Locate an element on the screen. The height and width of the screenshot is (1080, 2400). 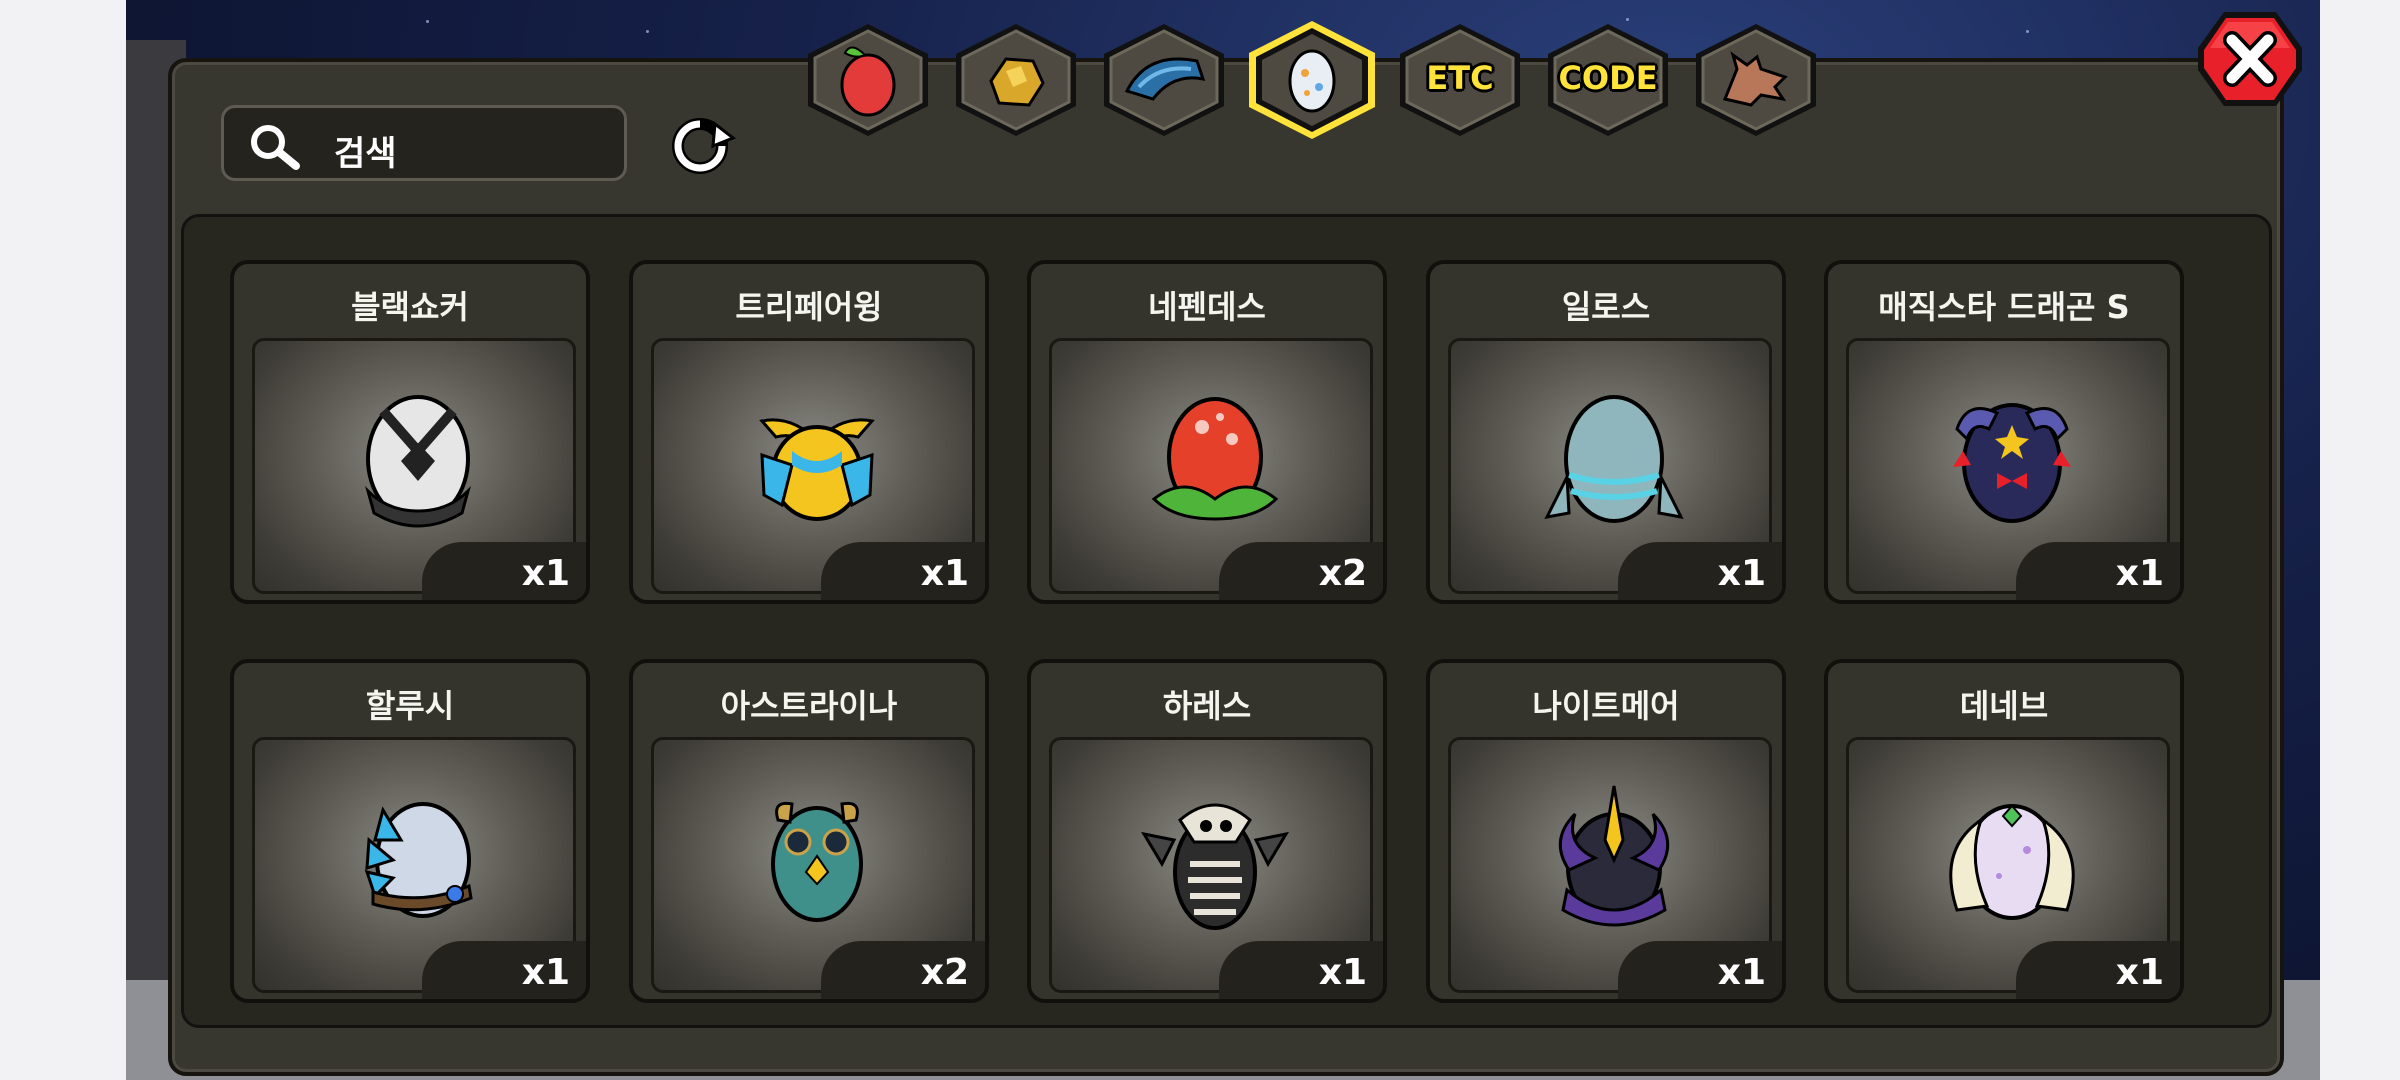
item-card: 하레스 x1 is located at coordinates (1207, 831).